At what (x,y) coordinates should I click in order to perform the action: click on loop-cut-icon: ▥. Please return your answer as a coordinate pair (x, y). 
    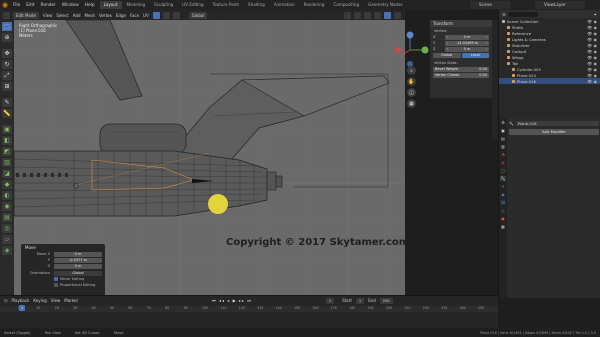
    Looking at the image, I should click on (7, 162).